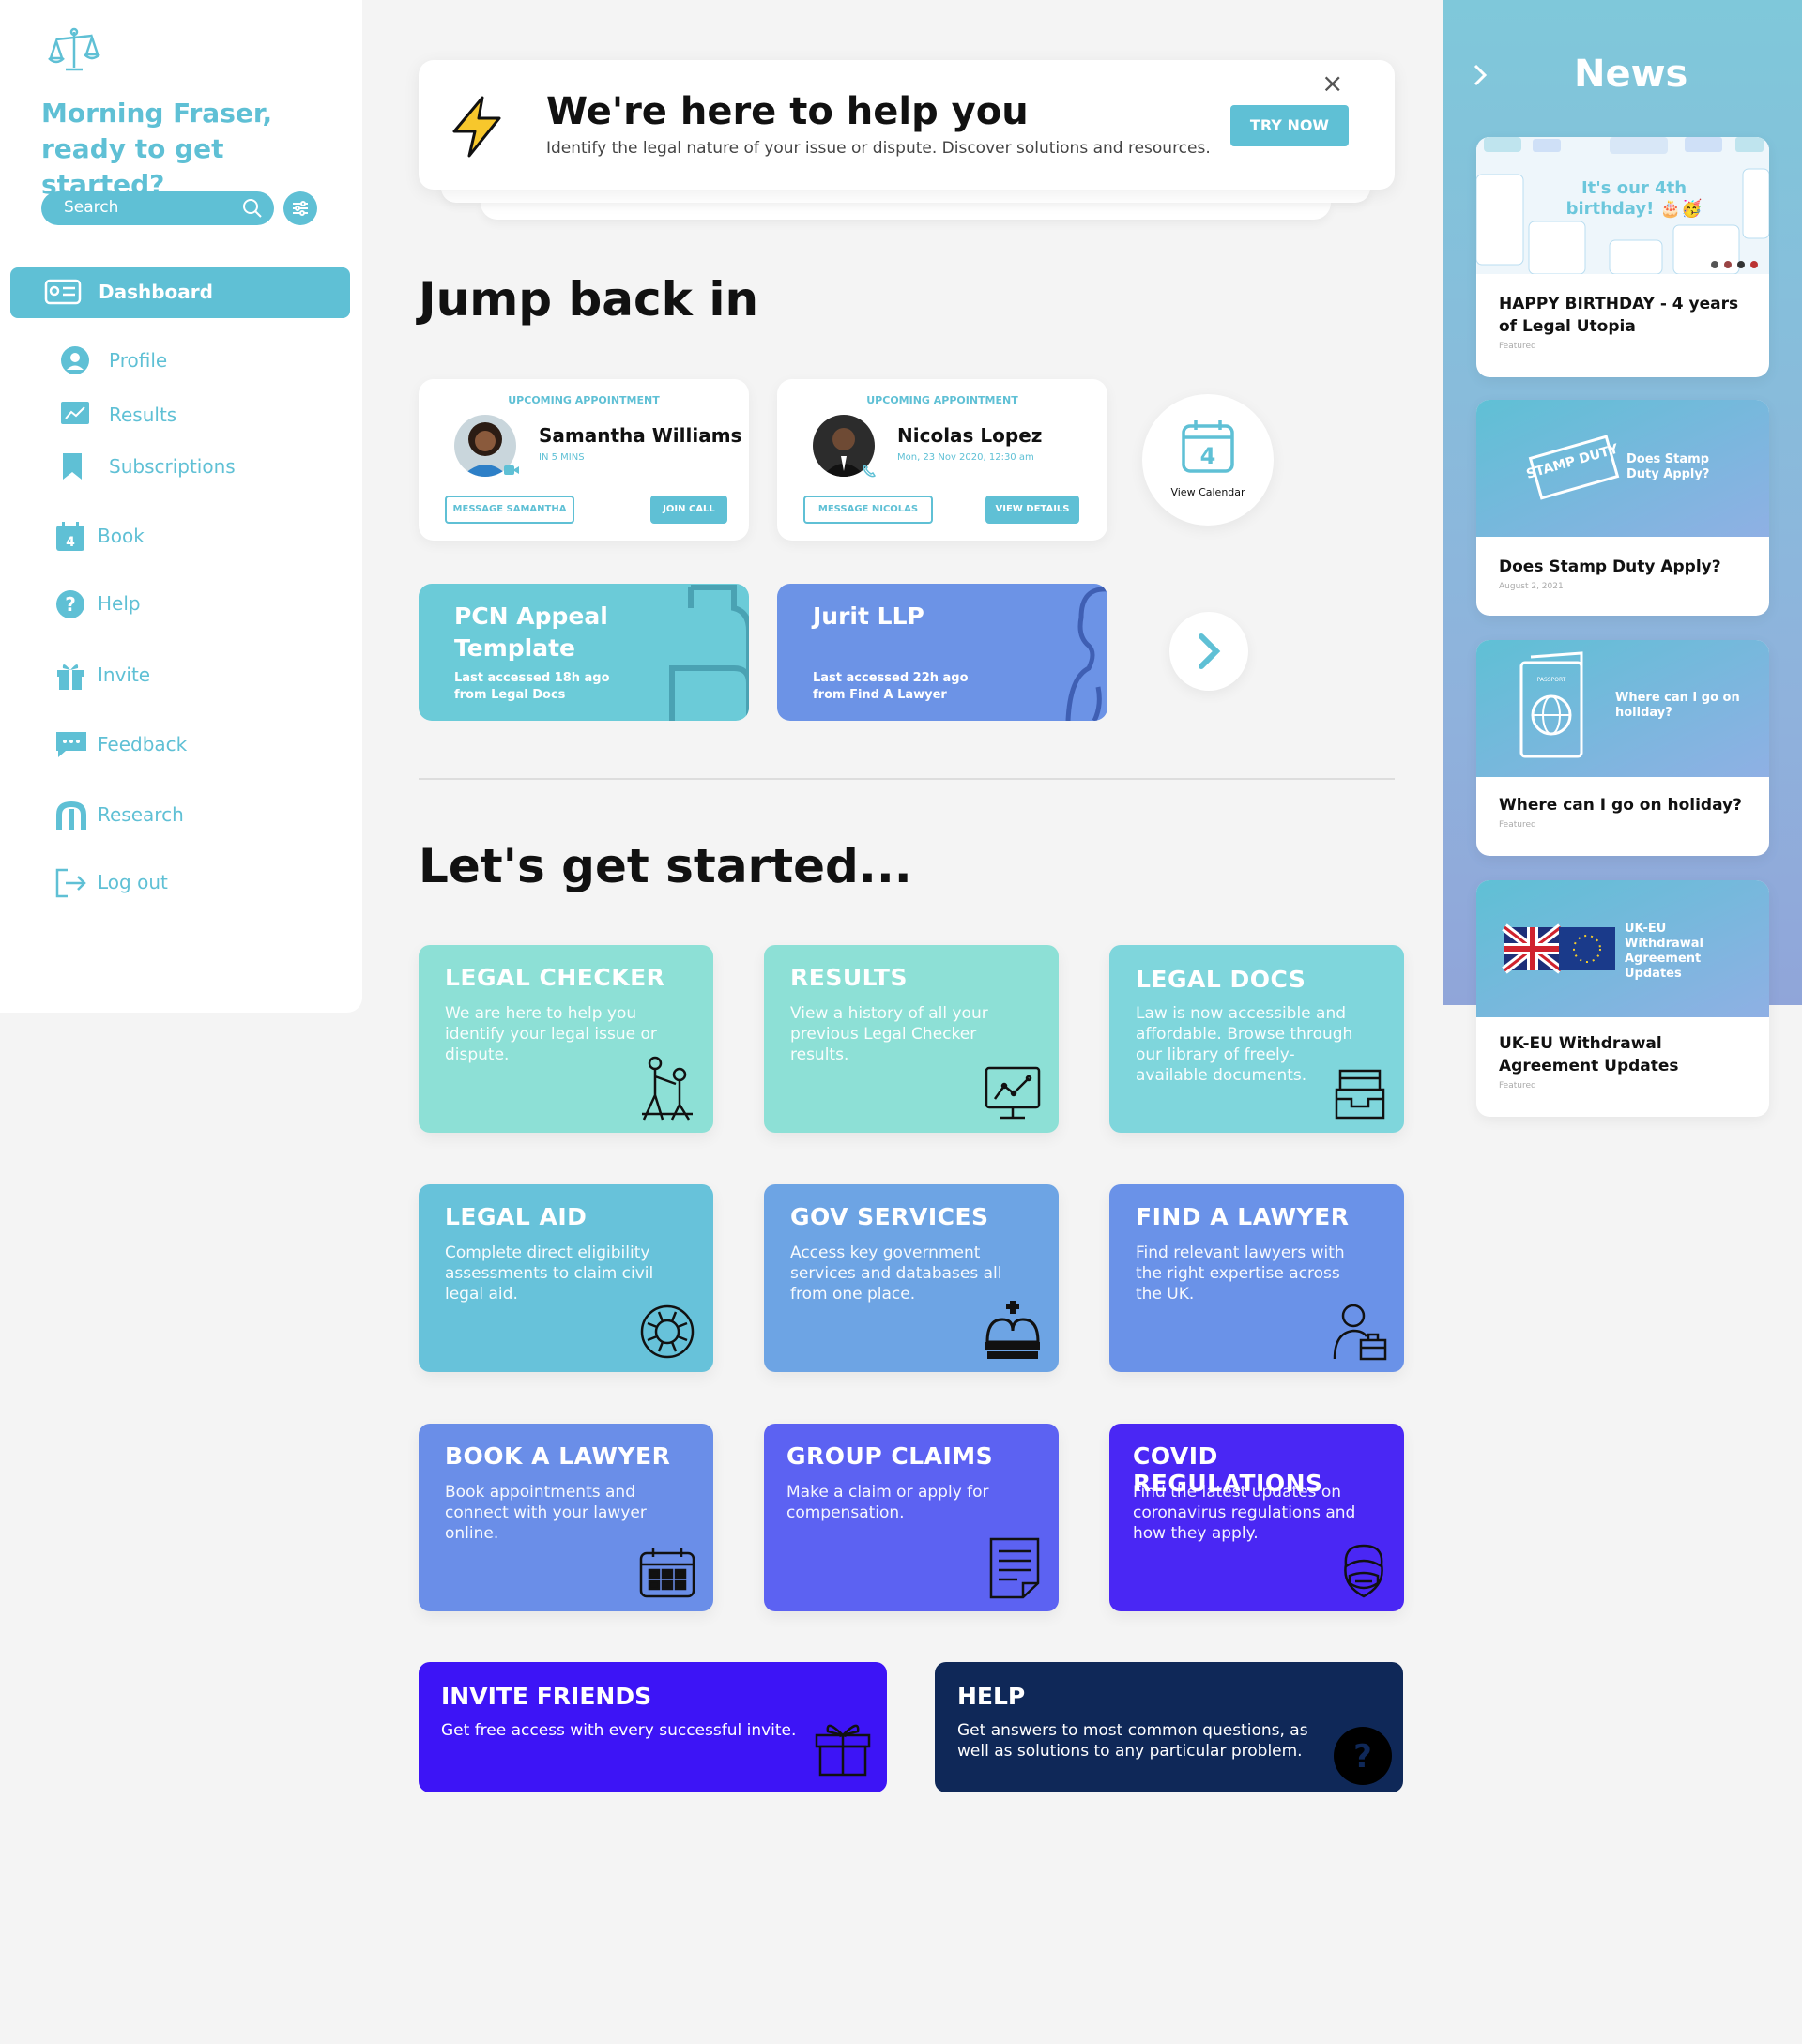 The width and height of the screenshot is (1802, 2044). I want to click on appointment-name: Nicolas Lopez, so click(970, 435).